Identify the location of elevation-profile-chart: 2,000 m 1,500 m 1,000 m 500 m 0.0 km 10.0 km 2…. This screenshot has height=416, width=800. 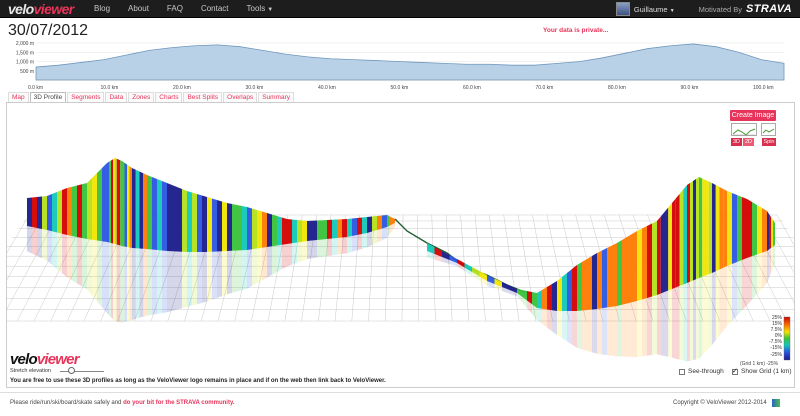
(398, 67).